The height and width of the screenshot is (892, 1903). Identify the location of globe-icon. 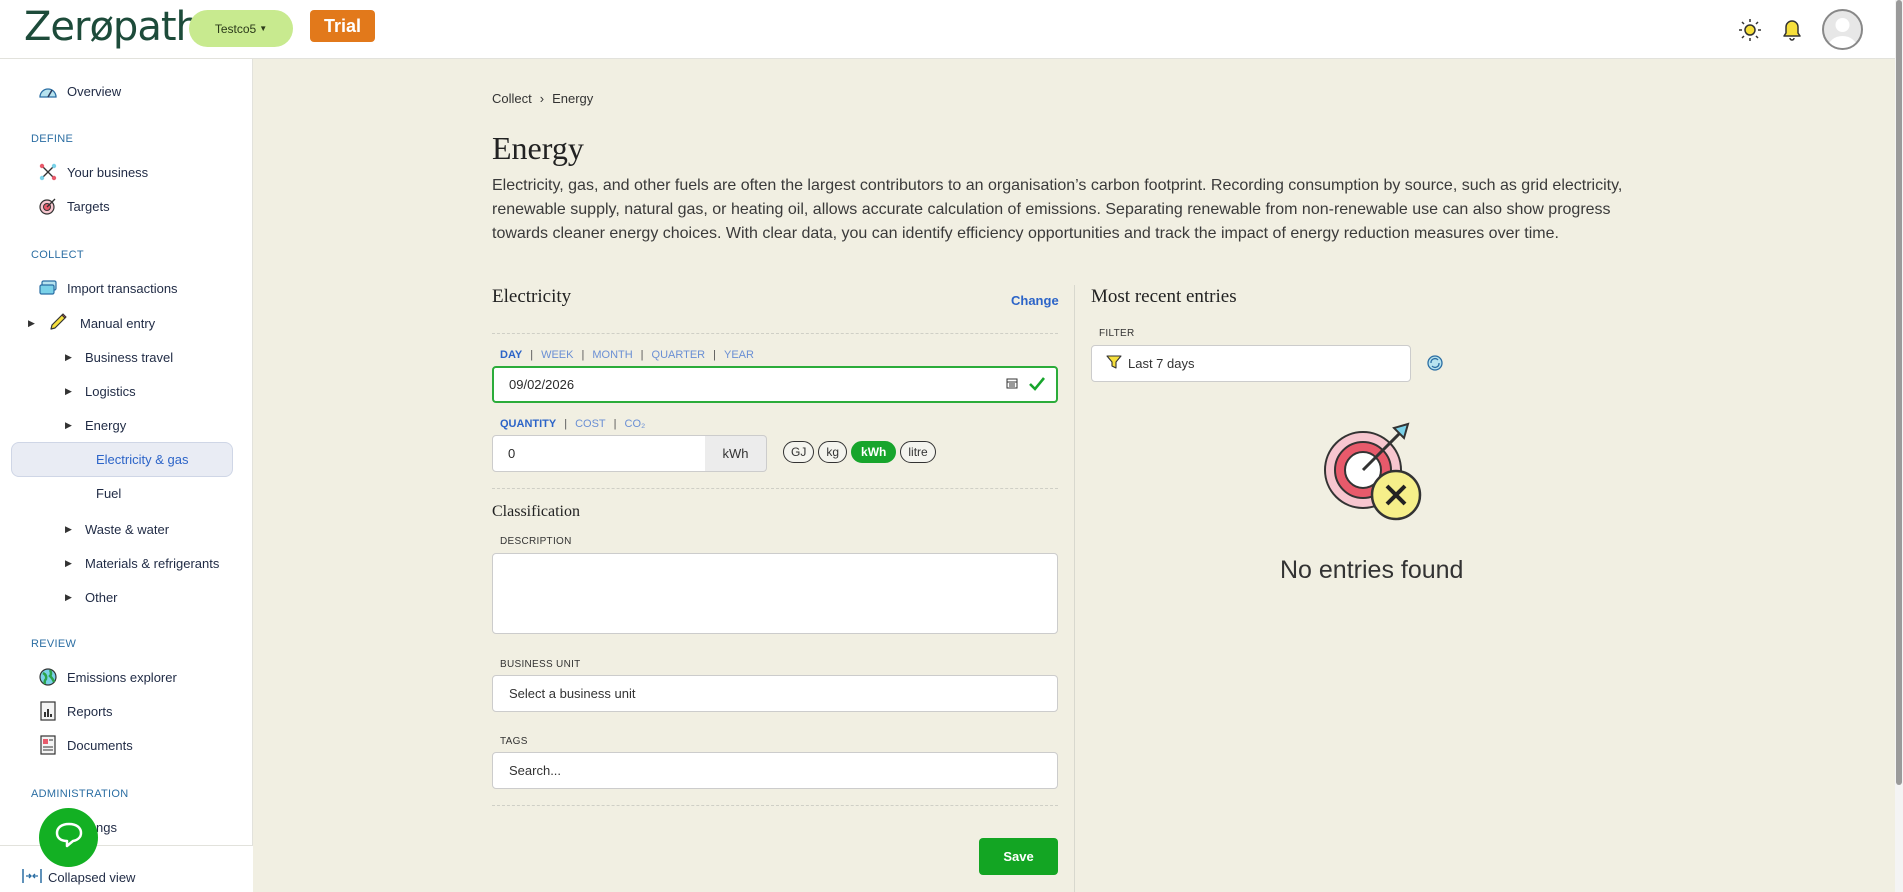
(48, 677).